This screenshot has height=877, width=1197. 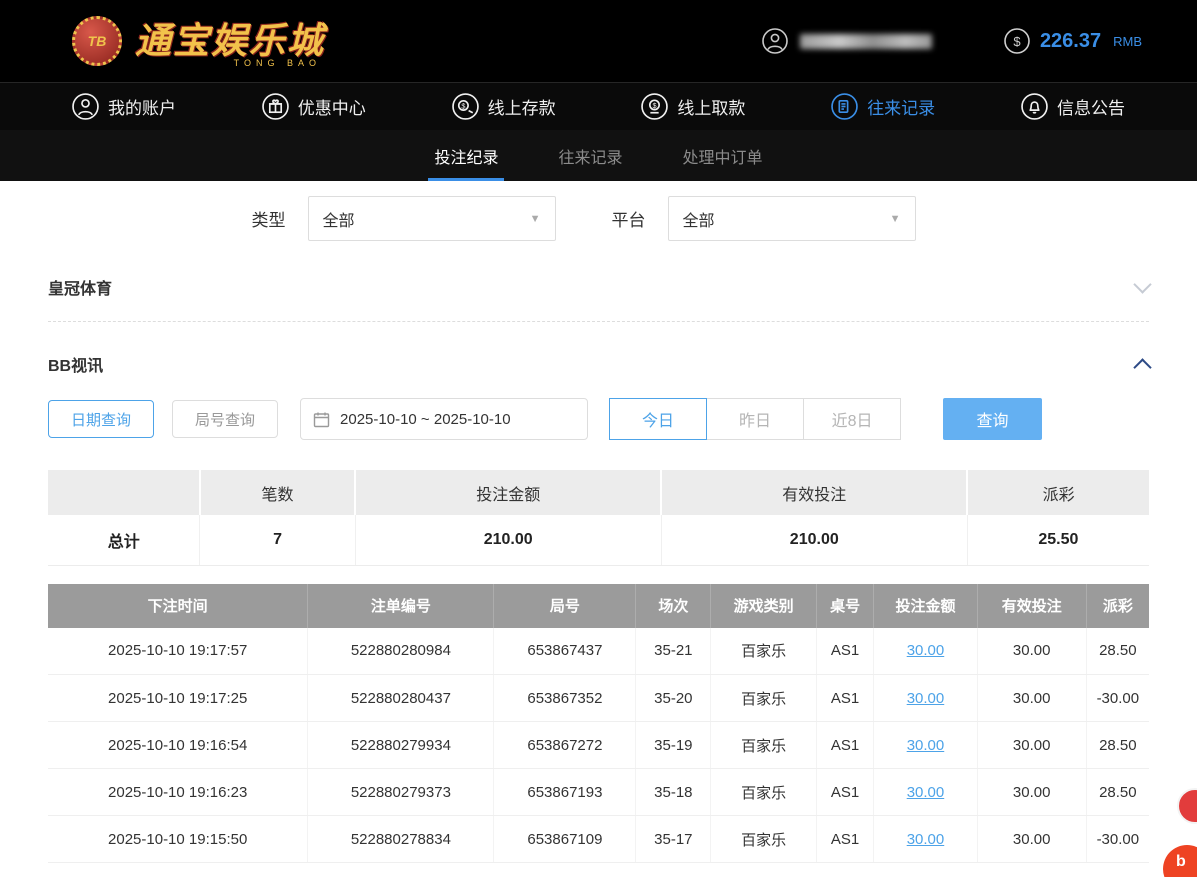 I want to click on header-bet-time: 下注时间, so click(x=178, y=605).